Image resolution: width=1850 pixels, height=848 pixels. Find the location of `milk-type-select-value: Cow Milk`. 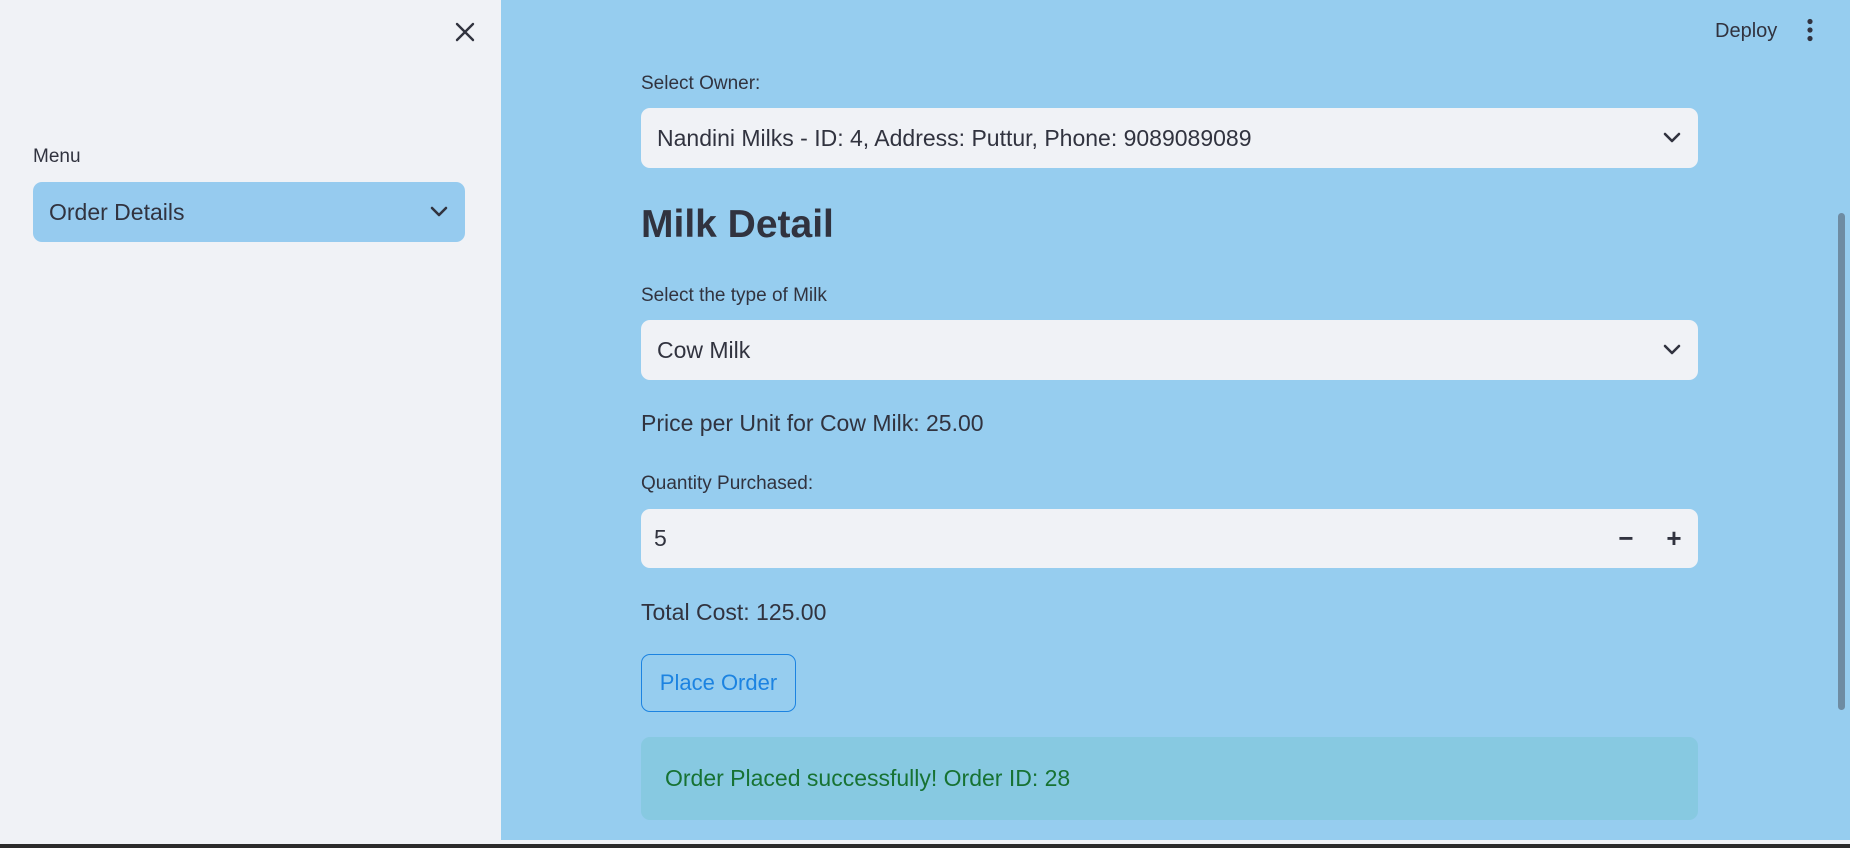

milk-type-select-value: Cow Milk is located at coordinates (704, 349).